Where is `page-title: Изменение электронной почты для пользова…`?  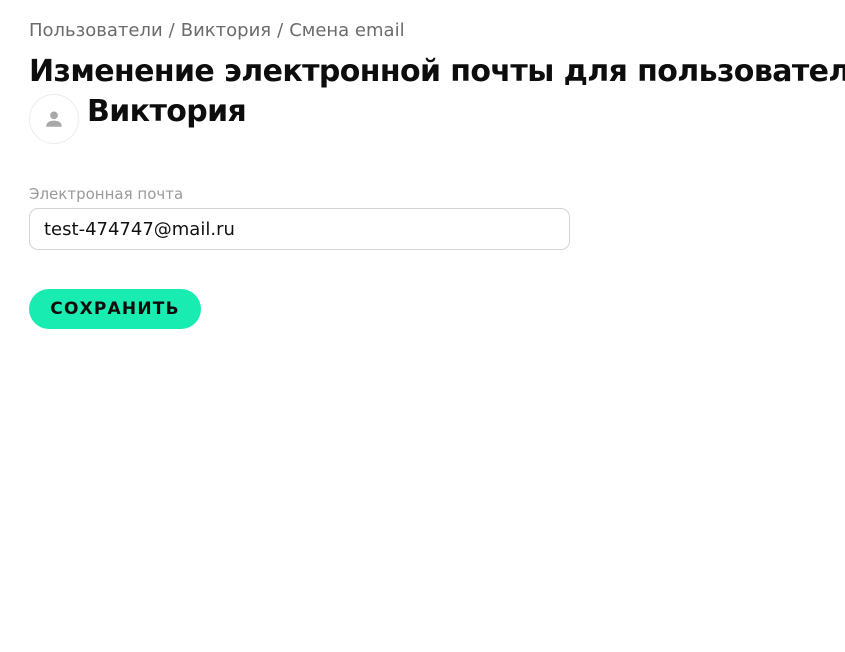 page-title: Изменение электронной почты для пользова… is located at coordinates (437, 71).